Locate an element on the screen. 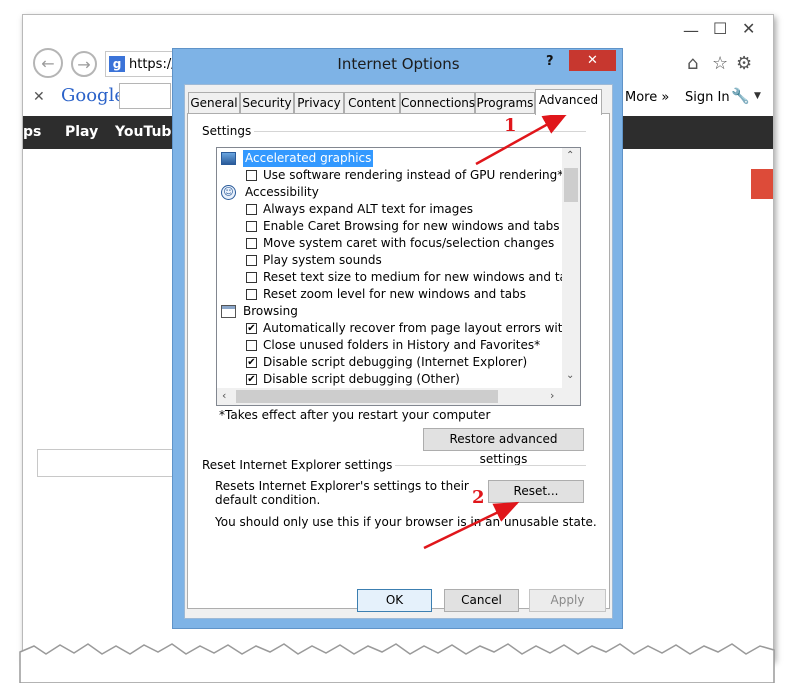 The image size is (795, 683). tab-advanced: Advanced is located at coordinates (568, 102).